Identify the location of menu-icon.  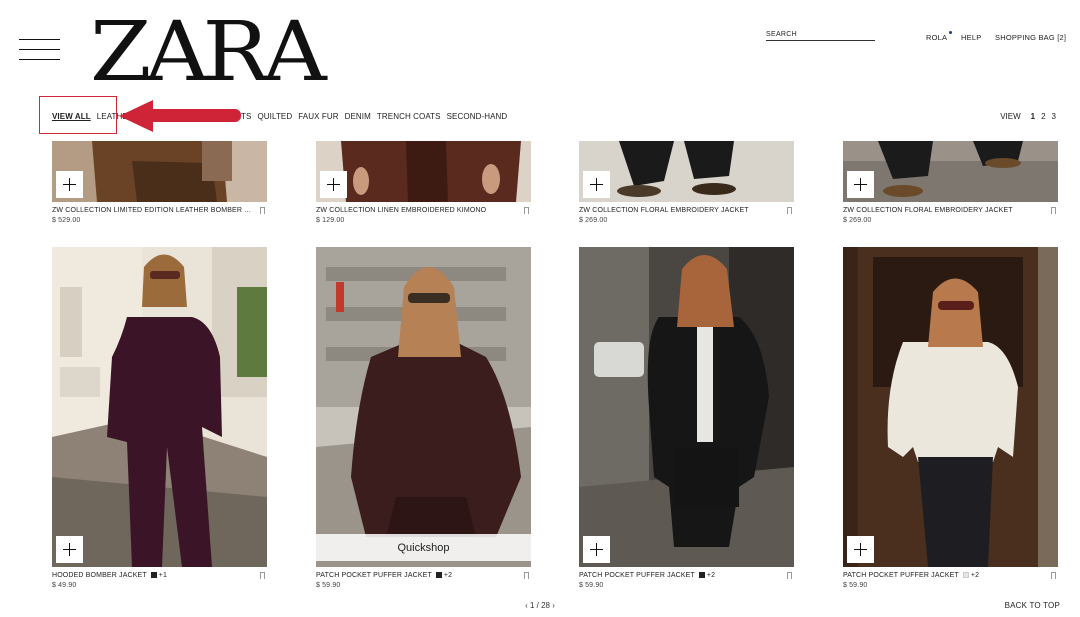
(39, 50).